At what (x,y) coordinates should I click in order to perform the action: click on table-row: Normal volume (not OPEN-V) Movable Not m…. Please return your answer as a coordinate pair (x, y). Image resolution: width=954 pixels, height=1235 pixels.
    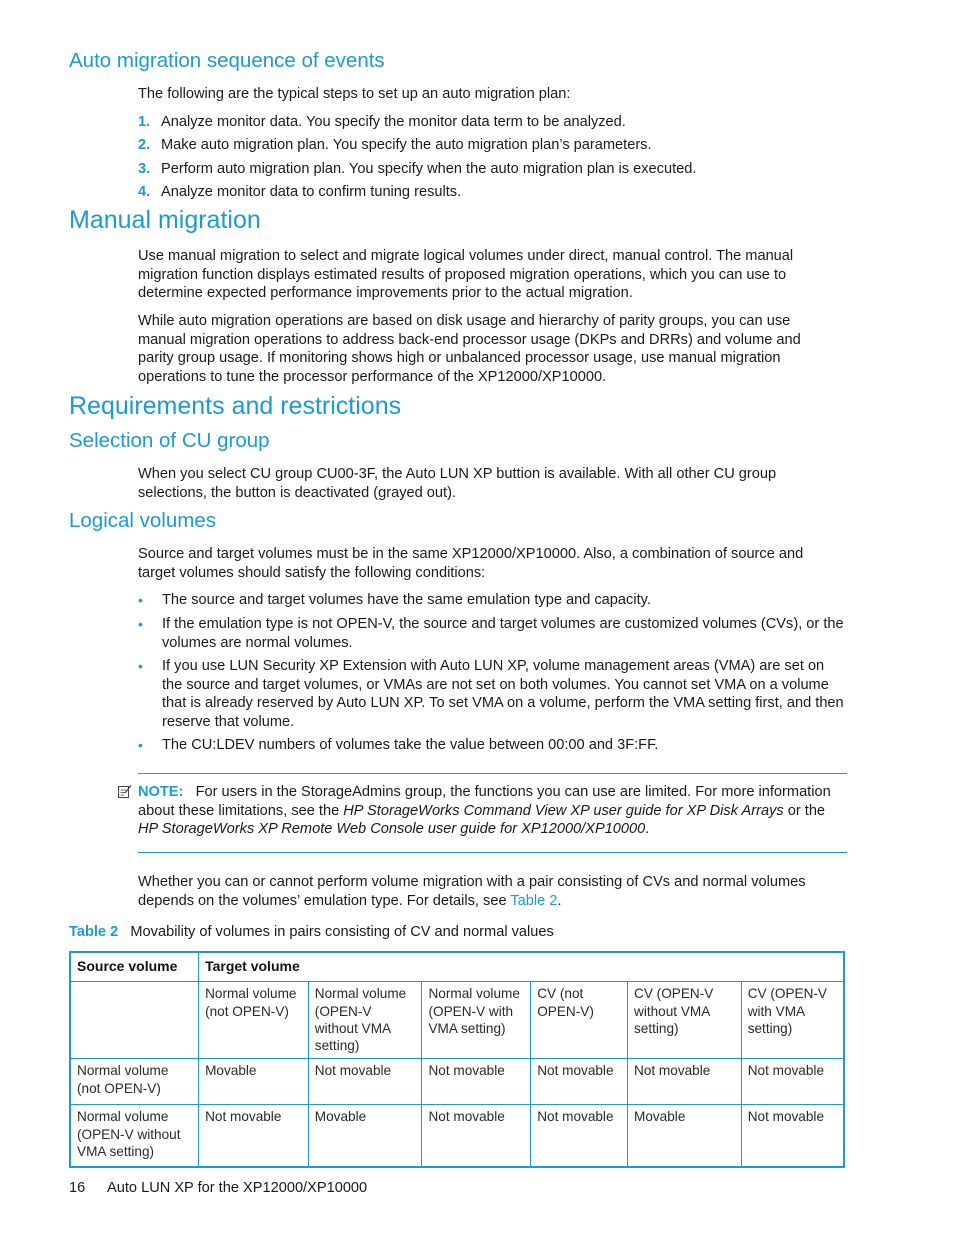
    Looking at the image, I should click on (457, 1082).